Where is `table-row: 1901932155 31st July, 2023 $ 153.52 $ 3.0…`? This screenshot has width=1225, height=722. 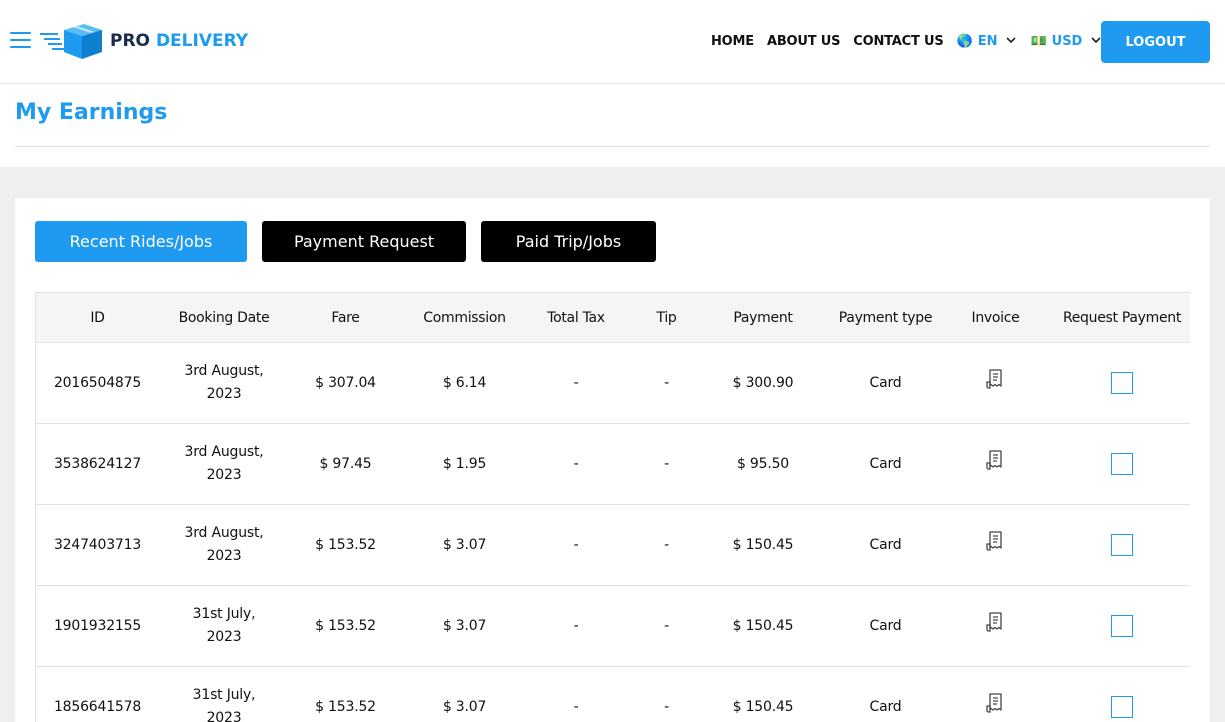
table-row: 1901932155 31st July, 2023 $ 153.52 $ 3.0… is located at coordinates (613, 626).